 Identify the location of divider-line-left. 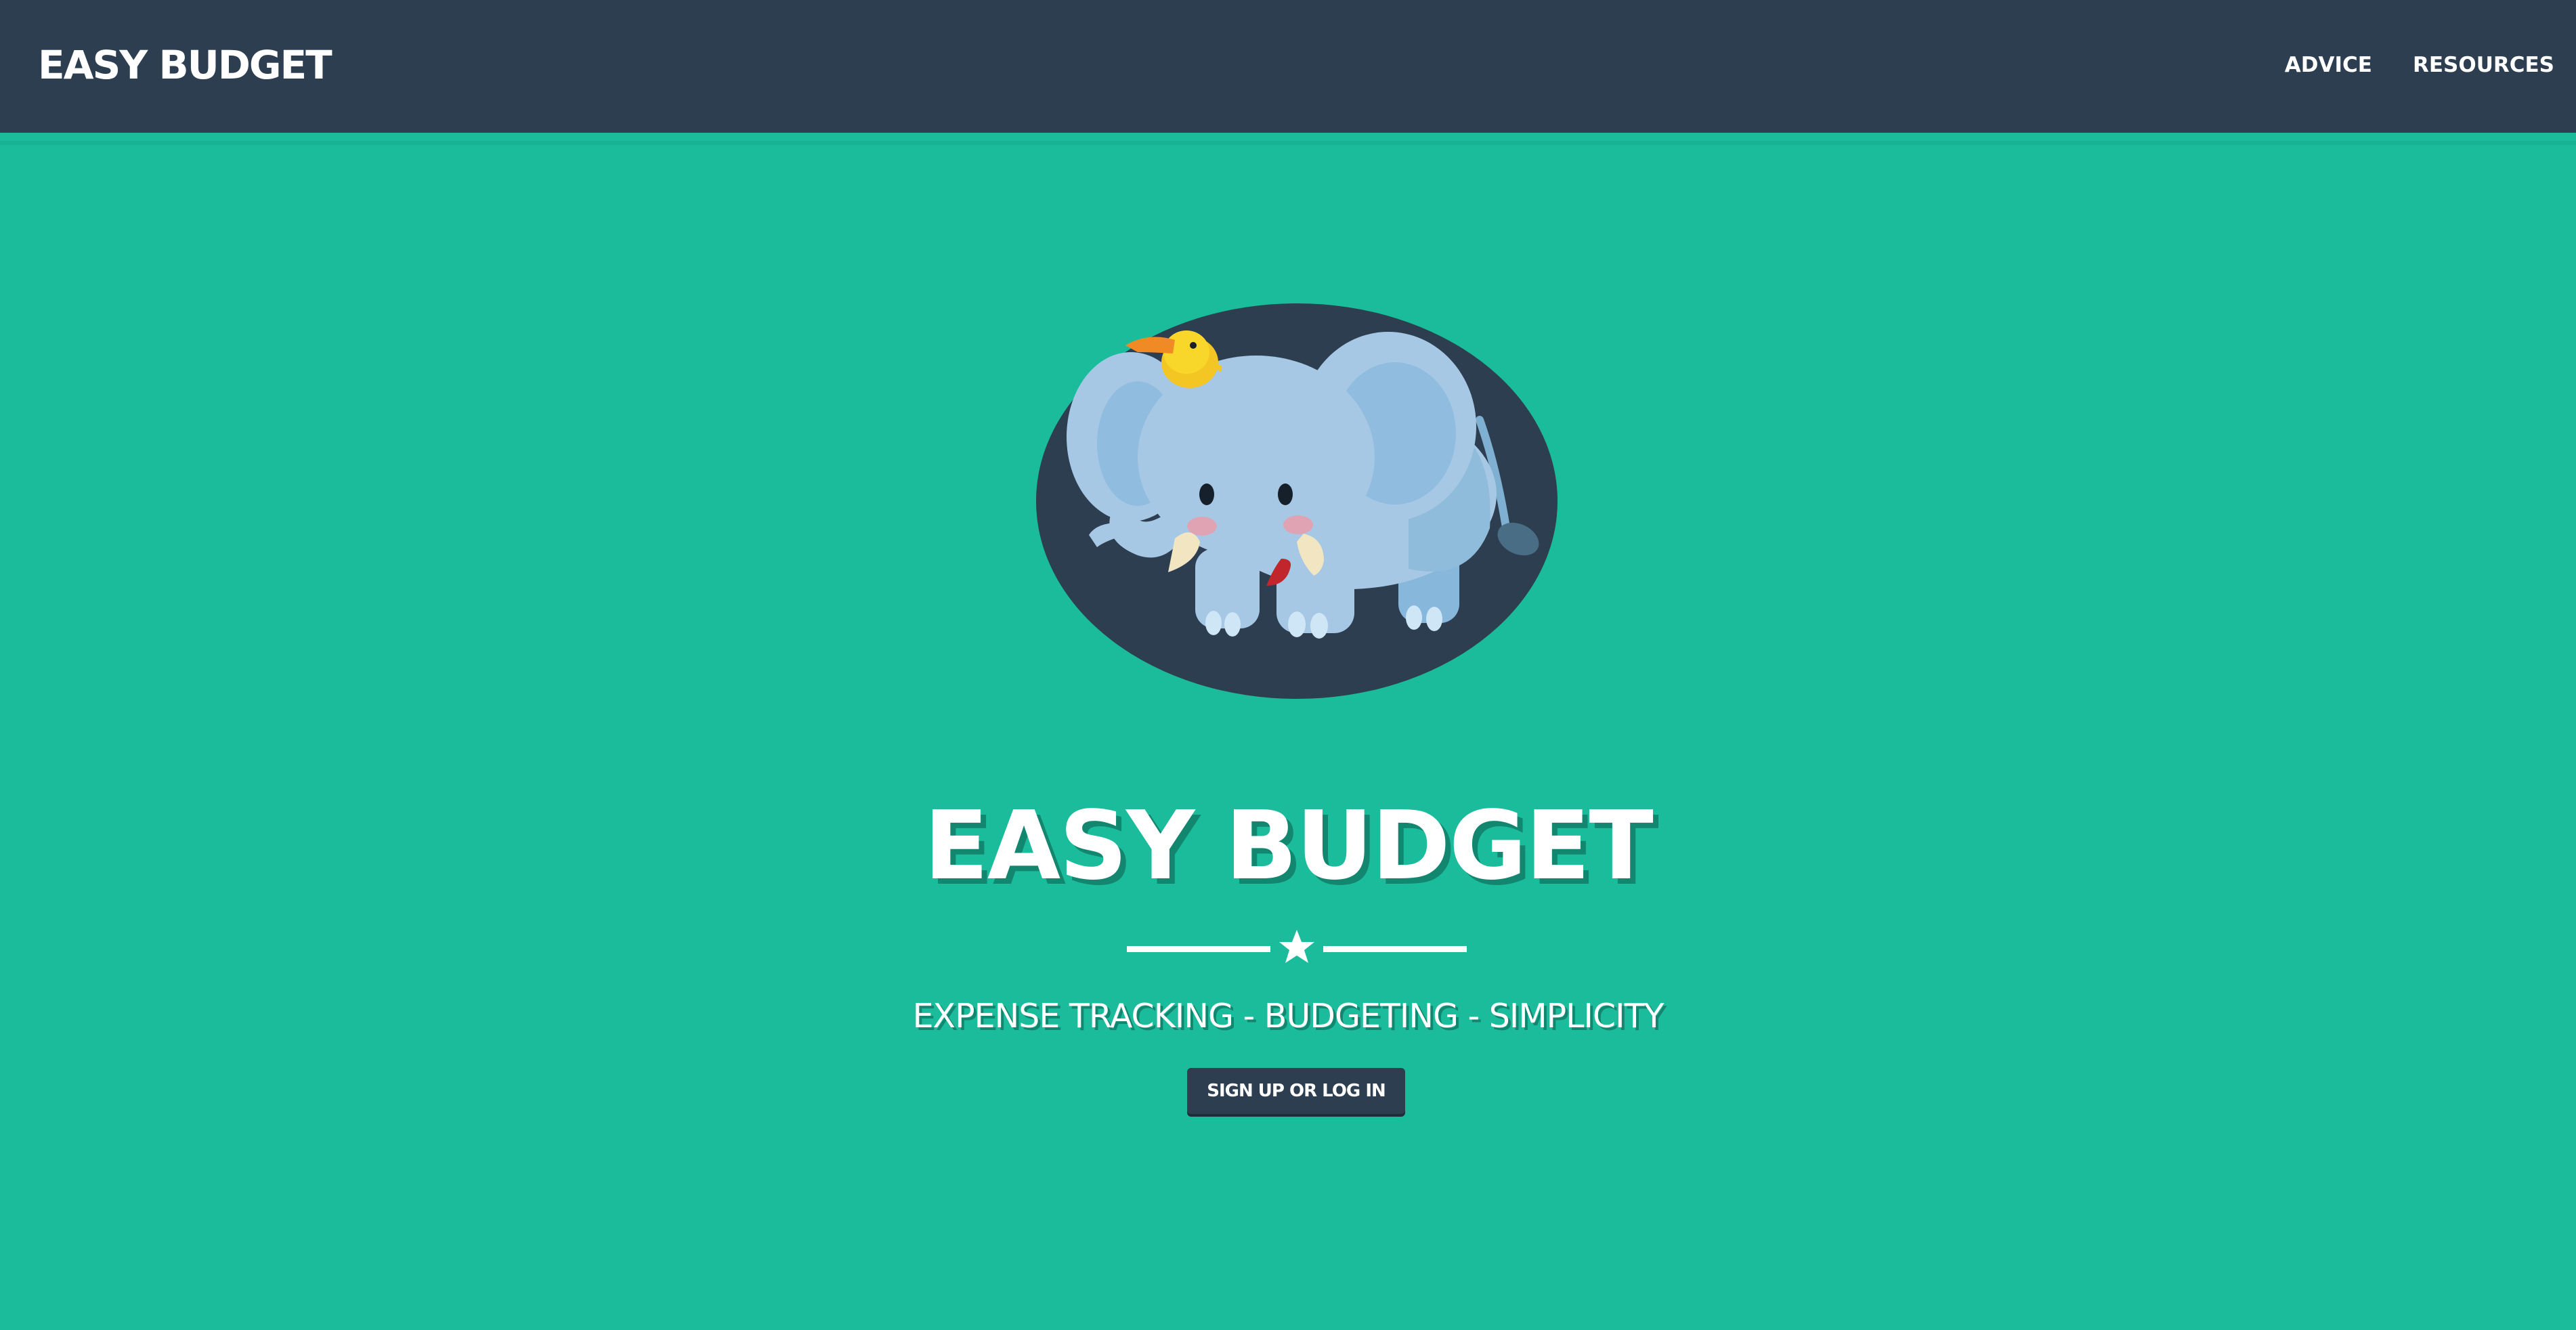
(1198, 949).